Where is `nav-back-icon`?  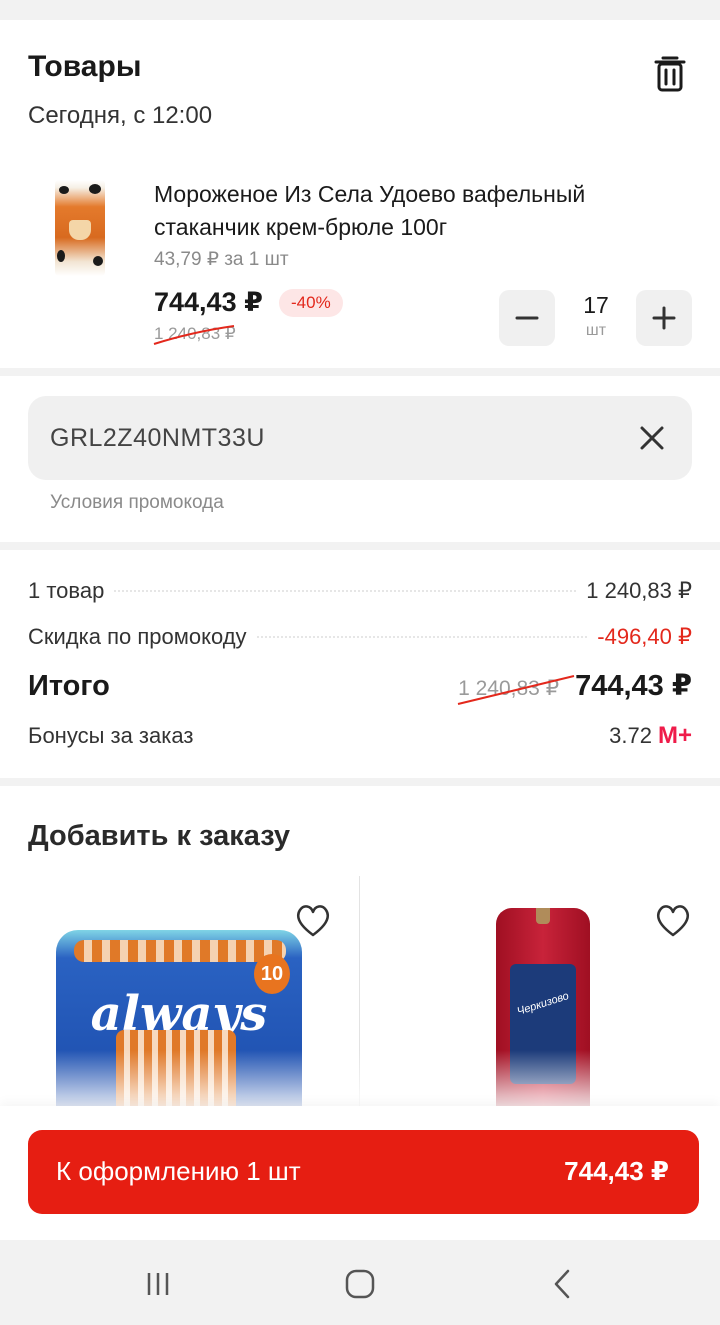
nav-back-icon is located at coordinates (562, 1284).